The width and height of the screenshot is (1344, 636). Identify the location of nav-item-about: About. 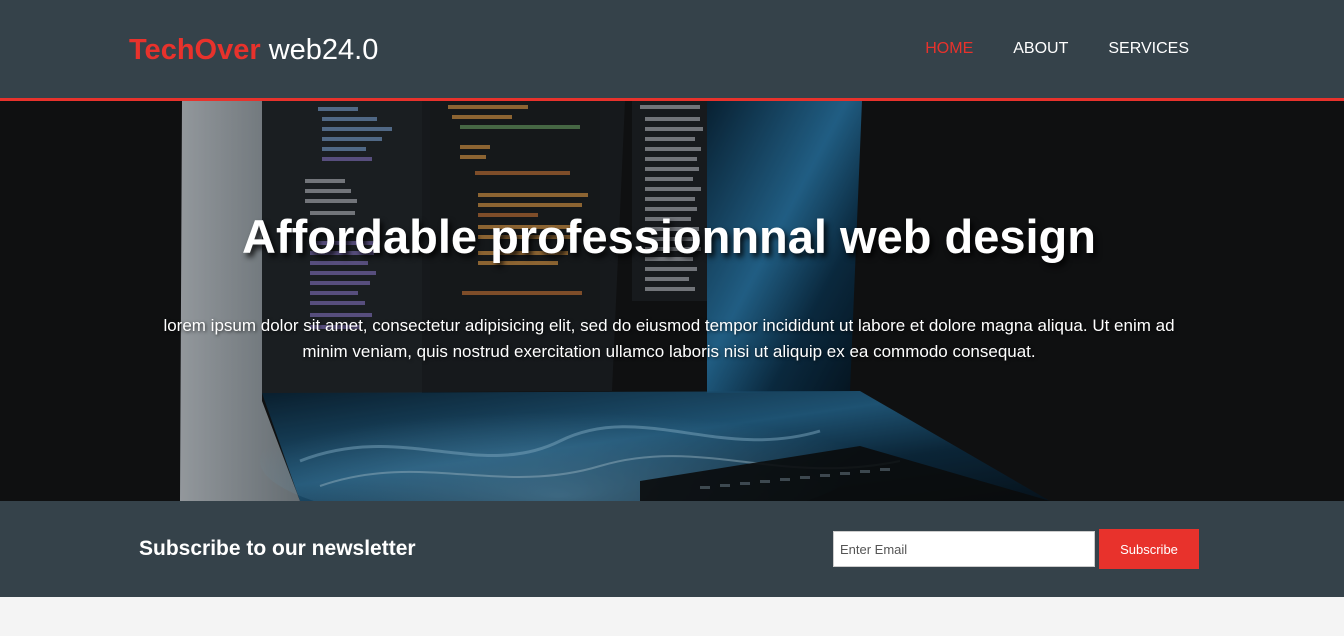
(1040, 49).